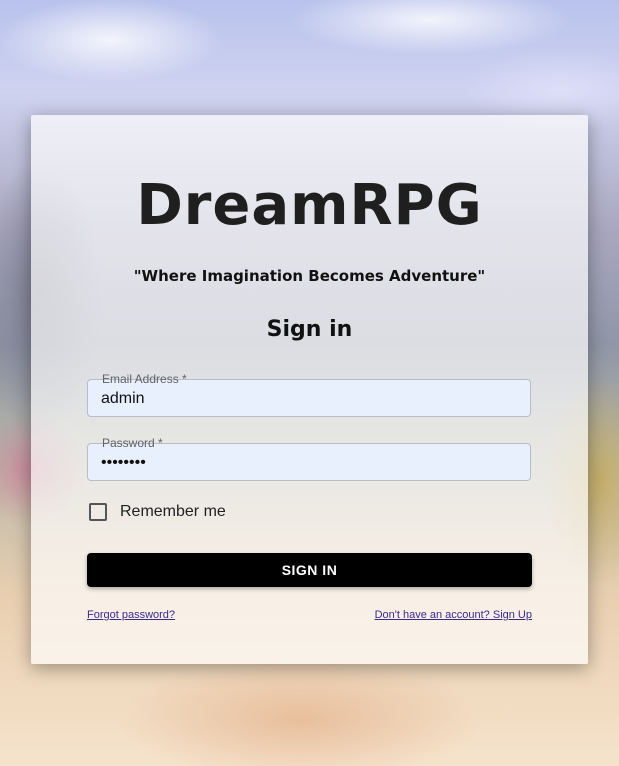 Image resolution: width=619 pixels, height=766 pixels. What do you see at coordinates (309, 458) in the screenshot?
I see `password-field: Password * ••••••••` at bounding box center [309, 458].